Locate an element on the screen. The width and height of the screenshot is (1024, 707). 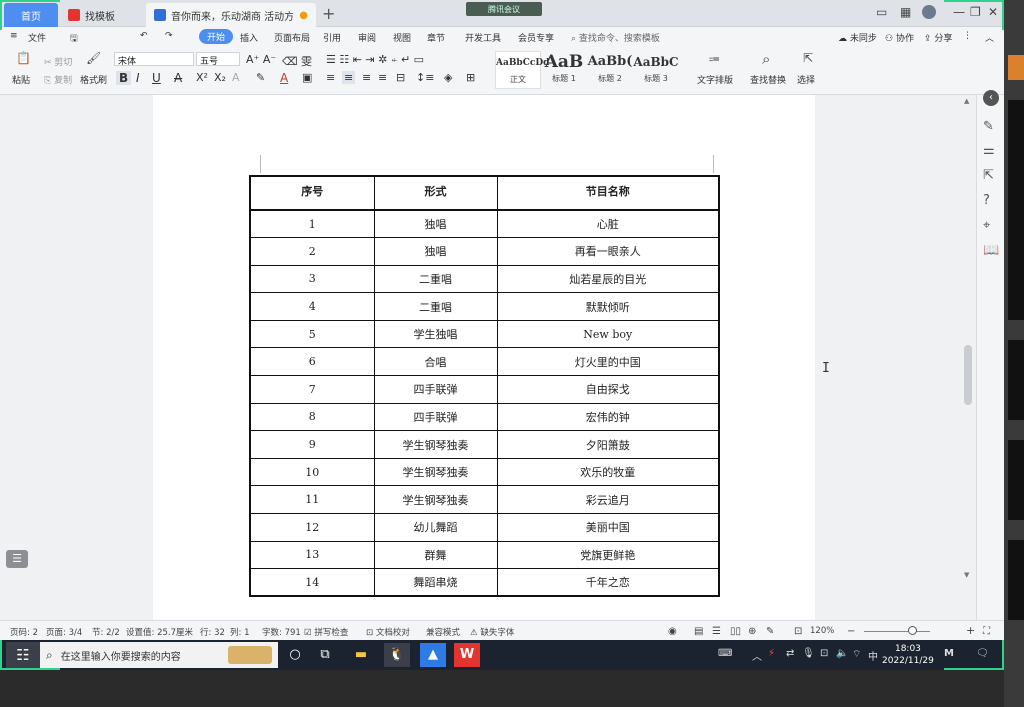
cell-index: 13 is located at coordinates (312, 555).